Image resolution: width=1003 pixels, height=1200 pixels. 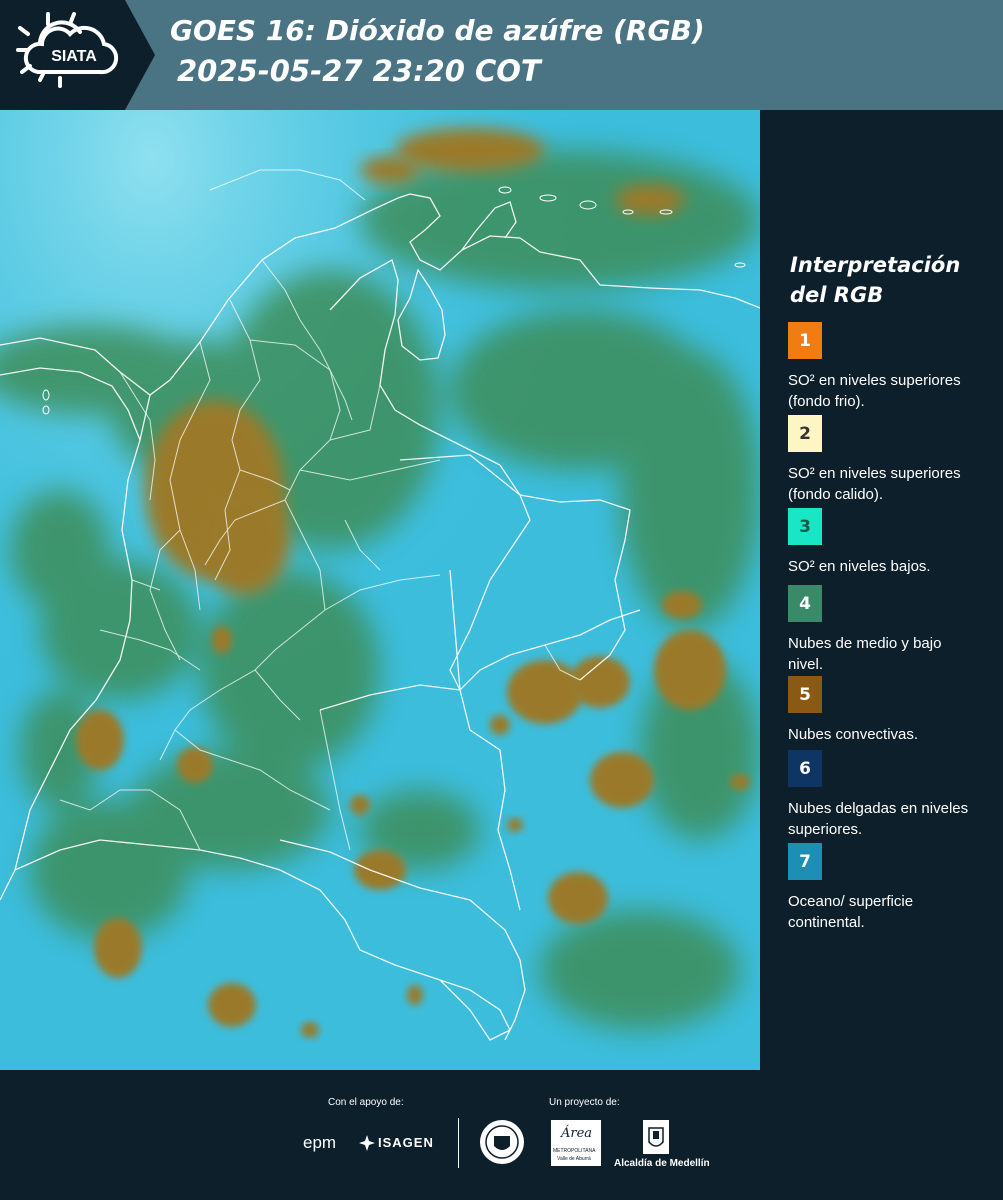 What do you see at coordinates (888, 542) in the screenshot?
I see `legend-item: 3 SO² en niveles bajos.` at bounding box center [888, 542].